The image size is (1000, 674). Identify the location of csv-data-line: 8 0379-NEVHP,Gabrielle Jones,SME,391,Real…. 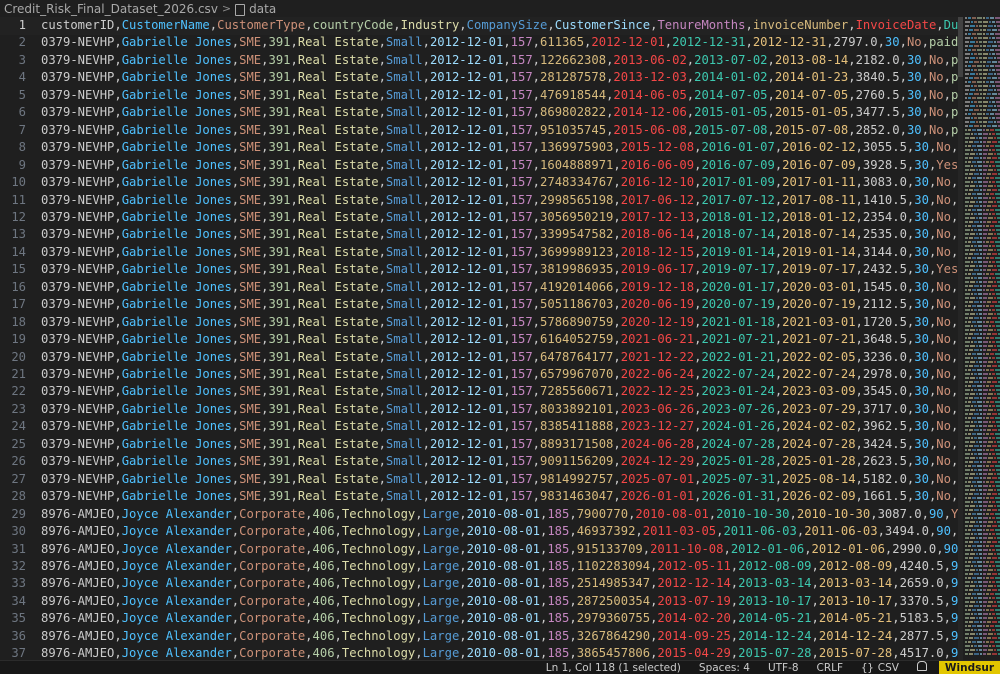
(480, 148).